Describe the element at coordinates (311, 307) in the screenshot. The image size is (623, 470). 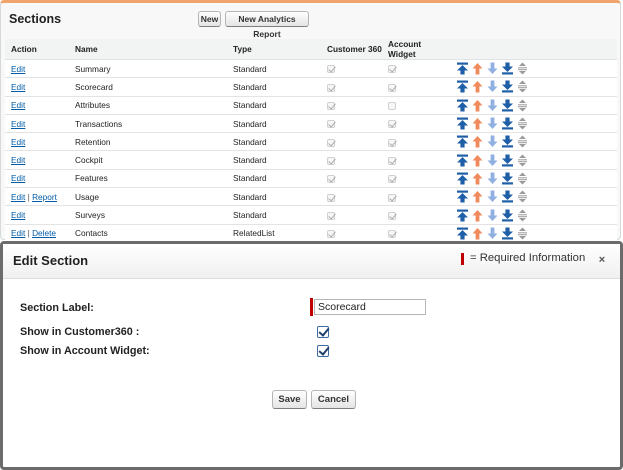
I see `required-field-marker` at that location.